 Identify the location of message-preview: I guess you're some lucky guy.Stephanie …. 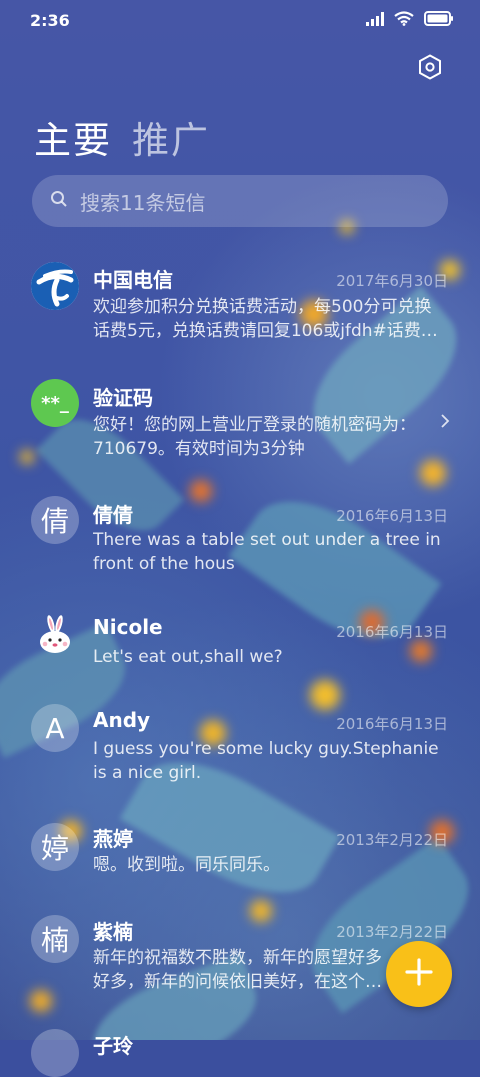
(266, 761).